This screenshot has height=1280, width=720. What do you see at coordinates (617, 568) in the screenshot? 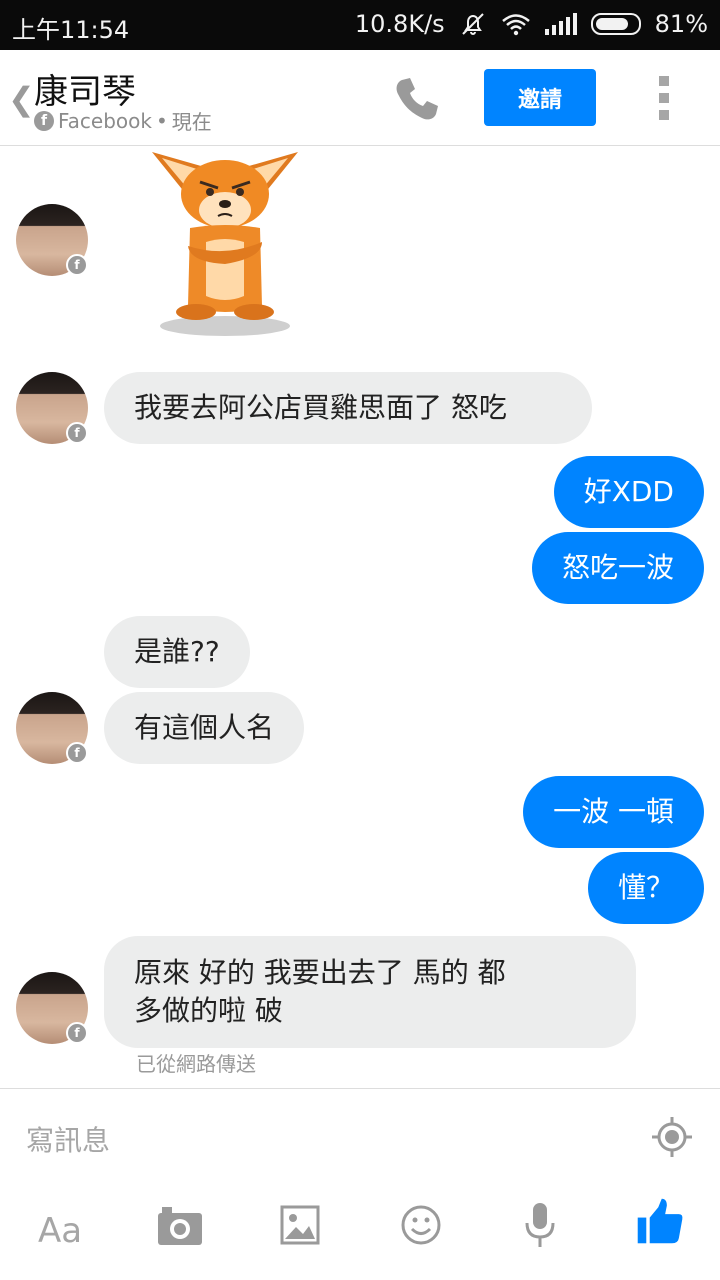
I see `outgoing-message-bubble: 怒吃一波` at bounding box center [617, 568].